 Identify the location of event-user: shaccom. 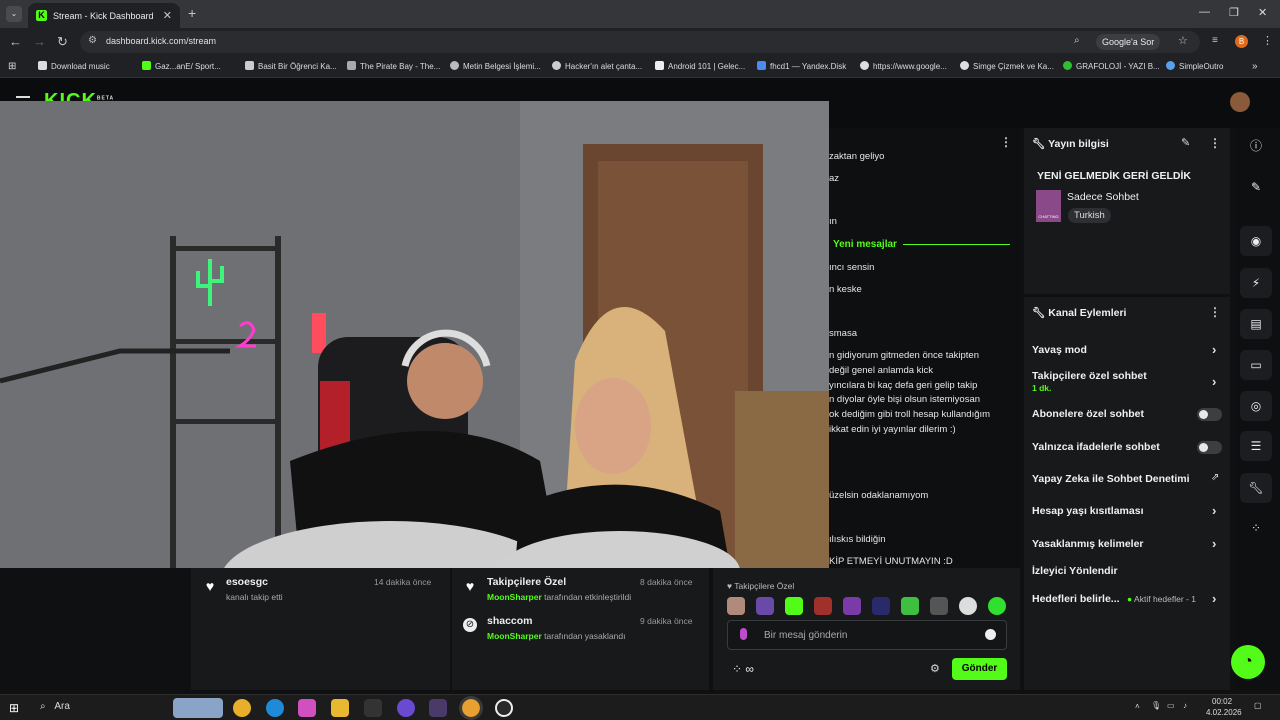
(510, 621).